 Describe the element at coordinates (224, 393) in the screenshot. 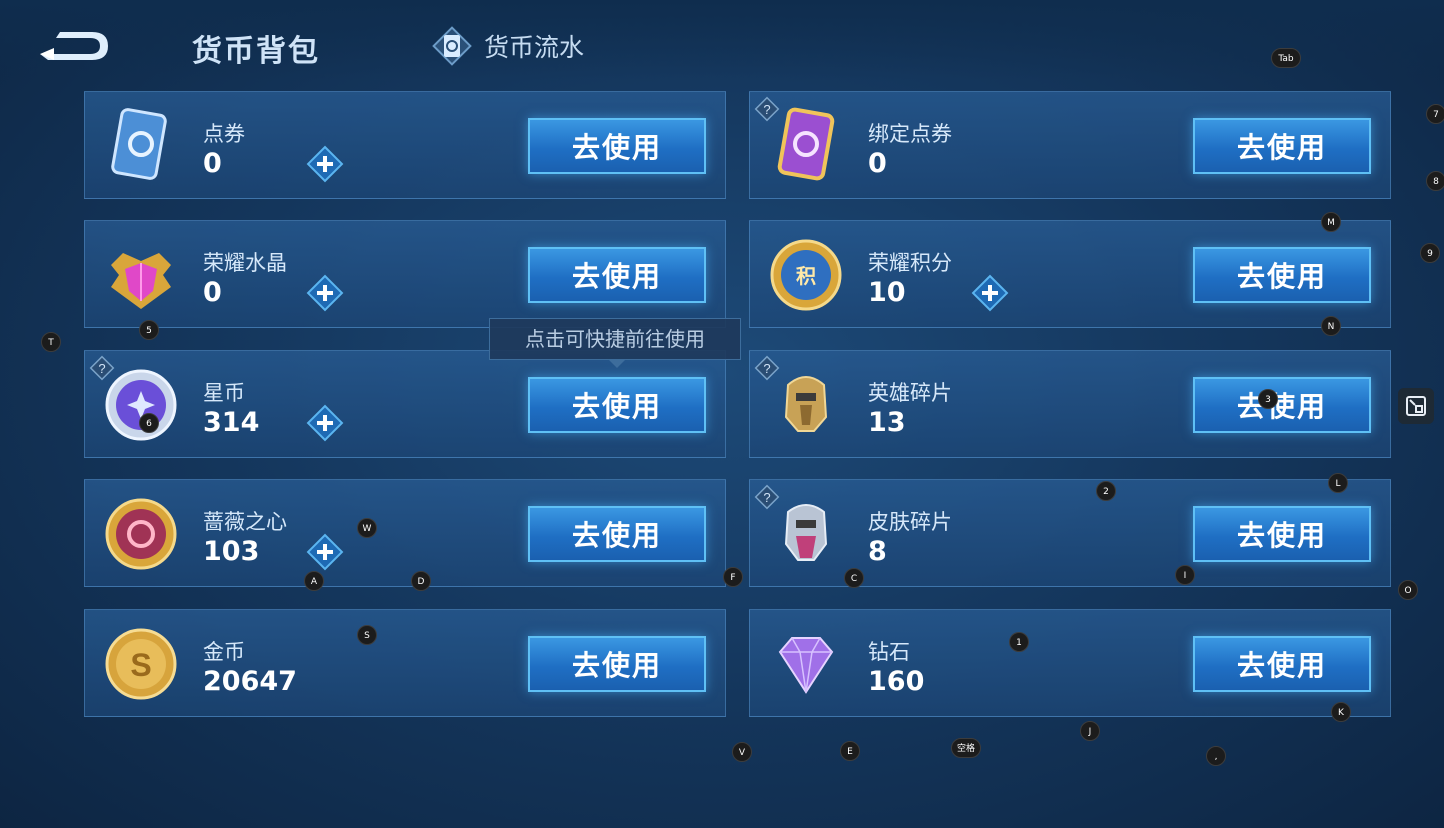

I see `currency-name: 星币` at that location.